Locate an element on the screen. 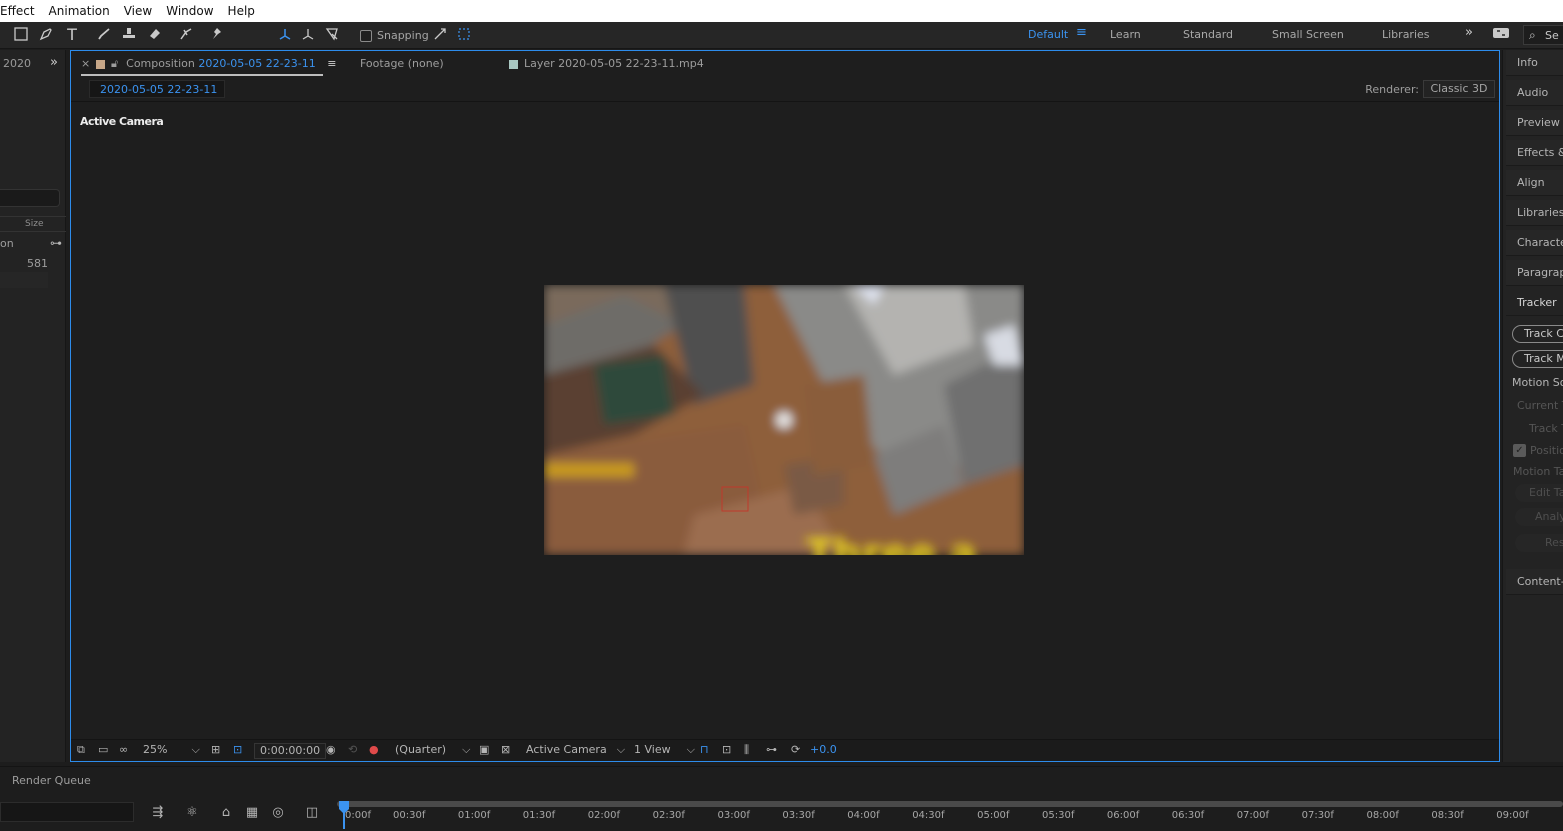  snapping-checkbox is located at coordinates (366, 35).